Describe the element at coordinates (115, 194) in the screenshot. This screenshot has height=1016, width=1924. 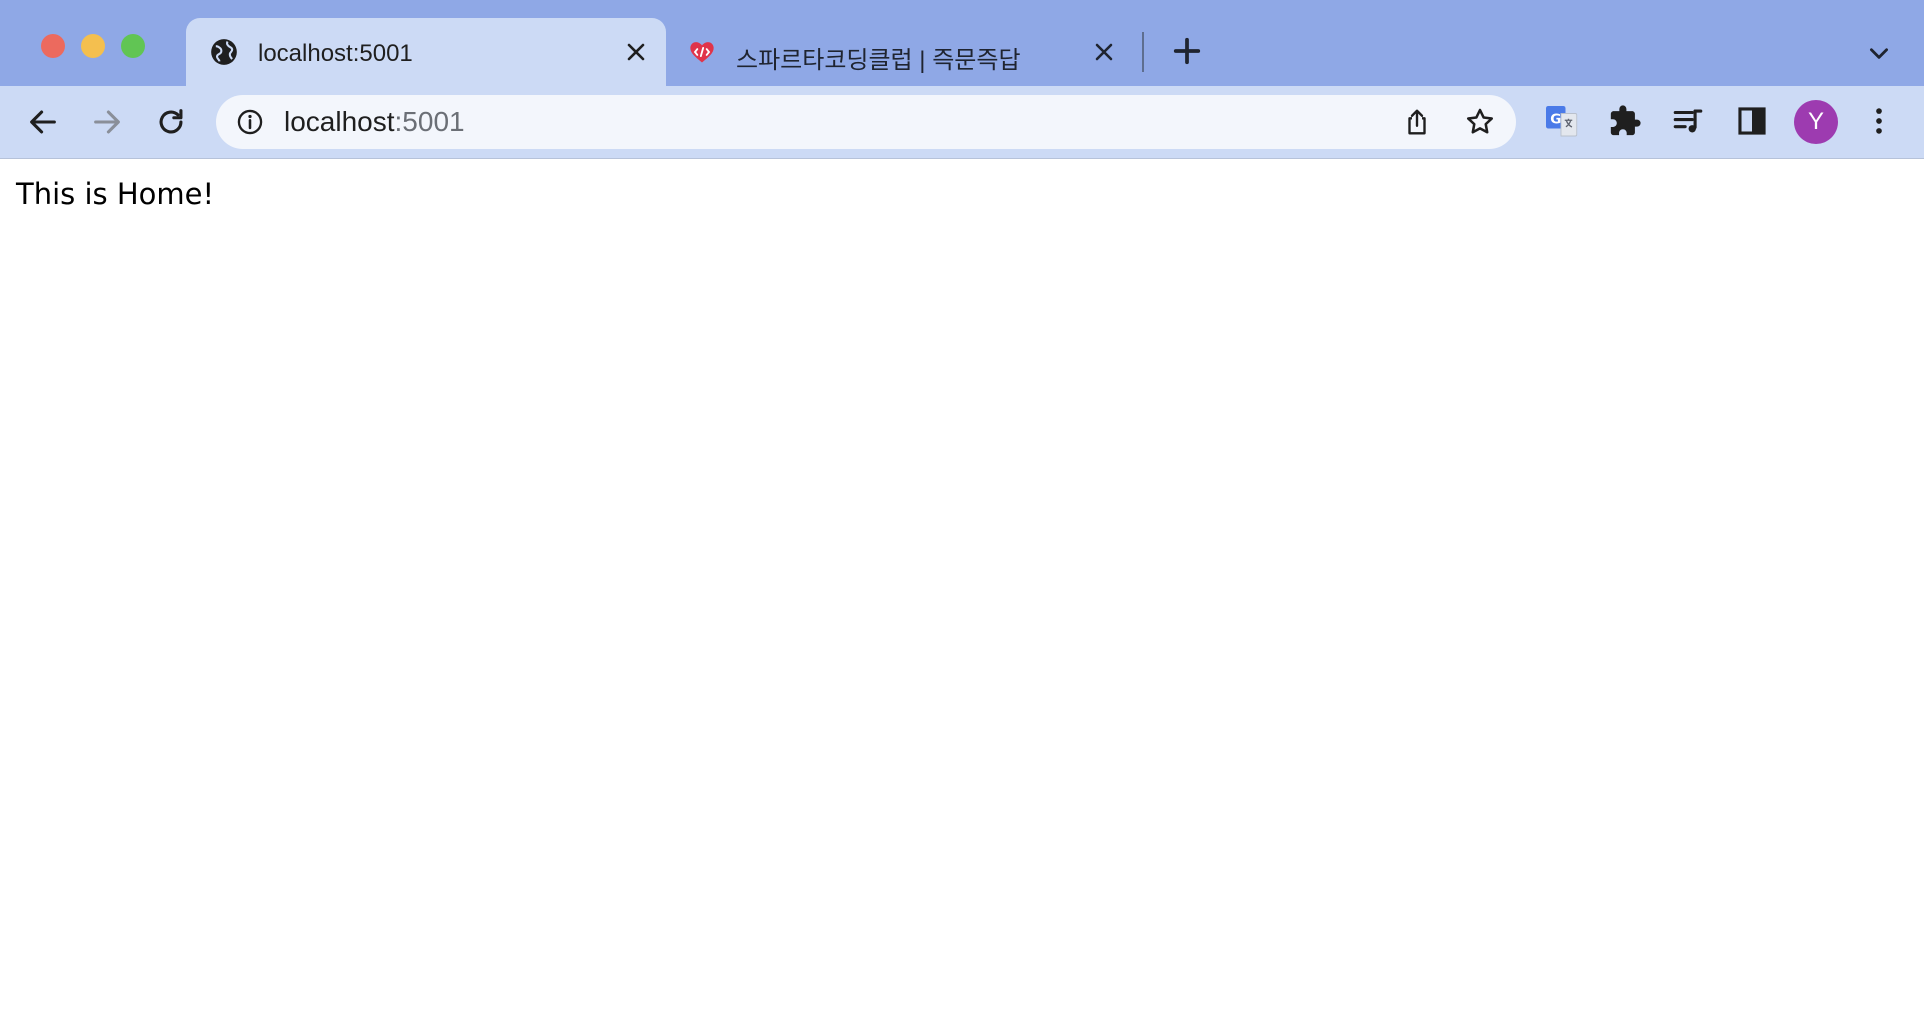
I see `home-message: This is Home!` at that location.